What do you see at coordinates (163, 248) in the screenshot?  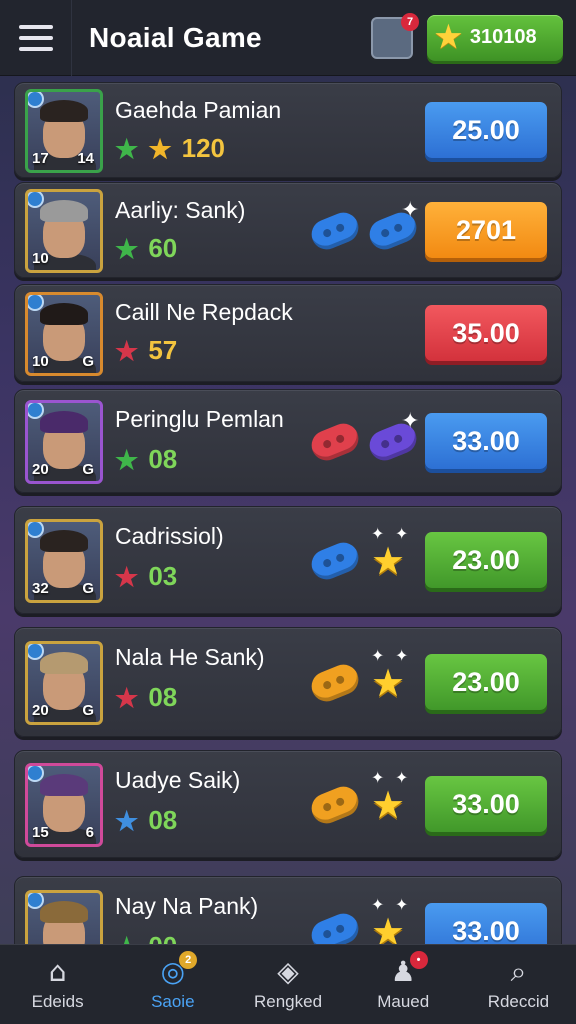 I see `player-score: 60` at bounding box center [163, 248].